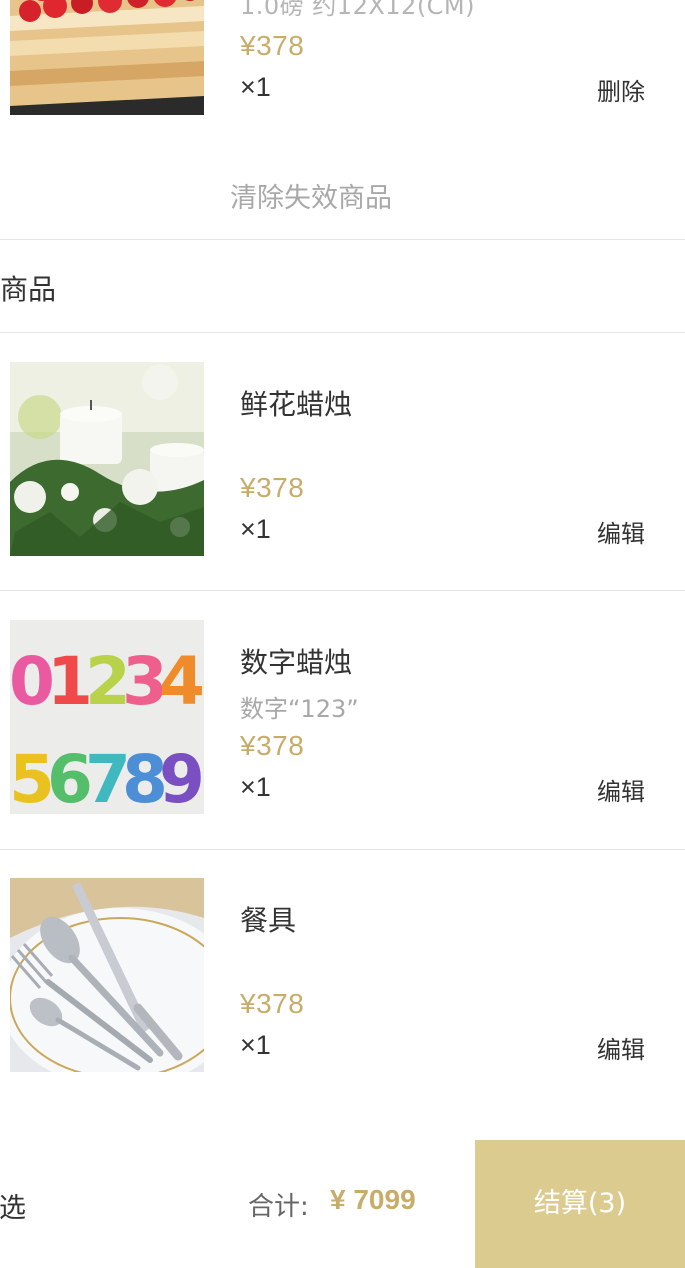  What do you see at coordinates (181, 777) in the screenshot?
I see `candle-digit-9: 9` at bounding box center [181, 777].